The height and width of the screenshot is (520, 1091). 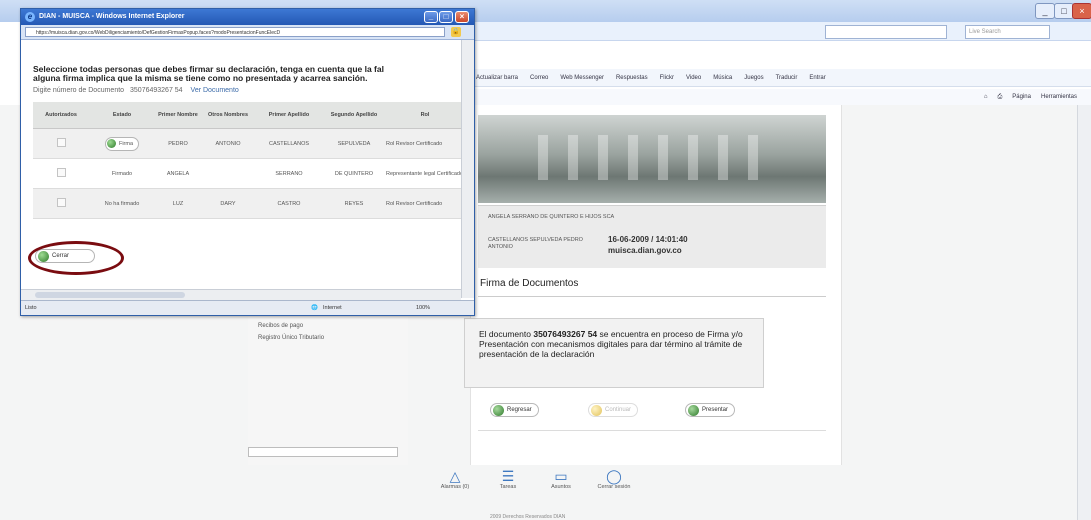 What do you see at coordinates (693, 410) in the screenshot?
I see `forward-icon` at bounding box center [693, 410].